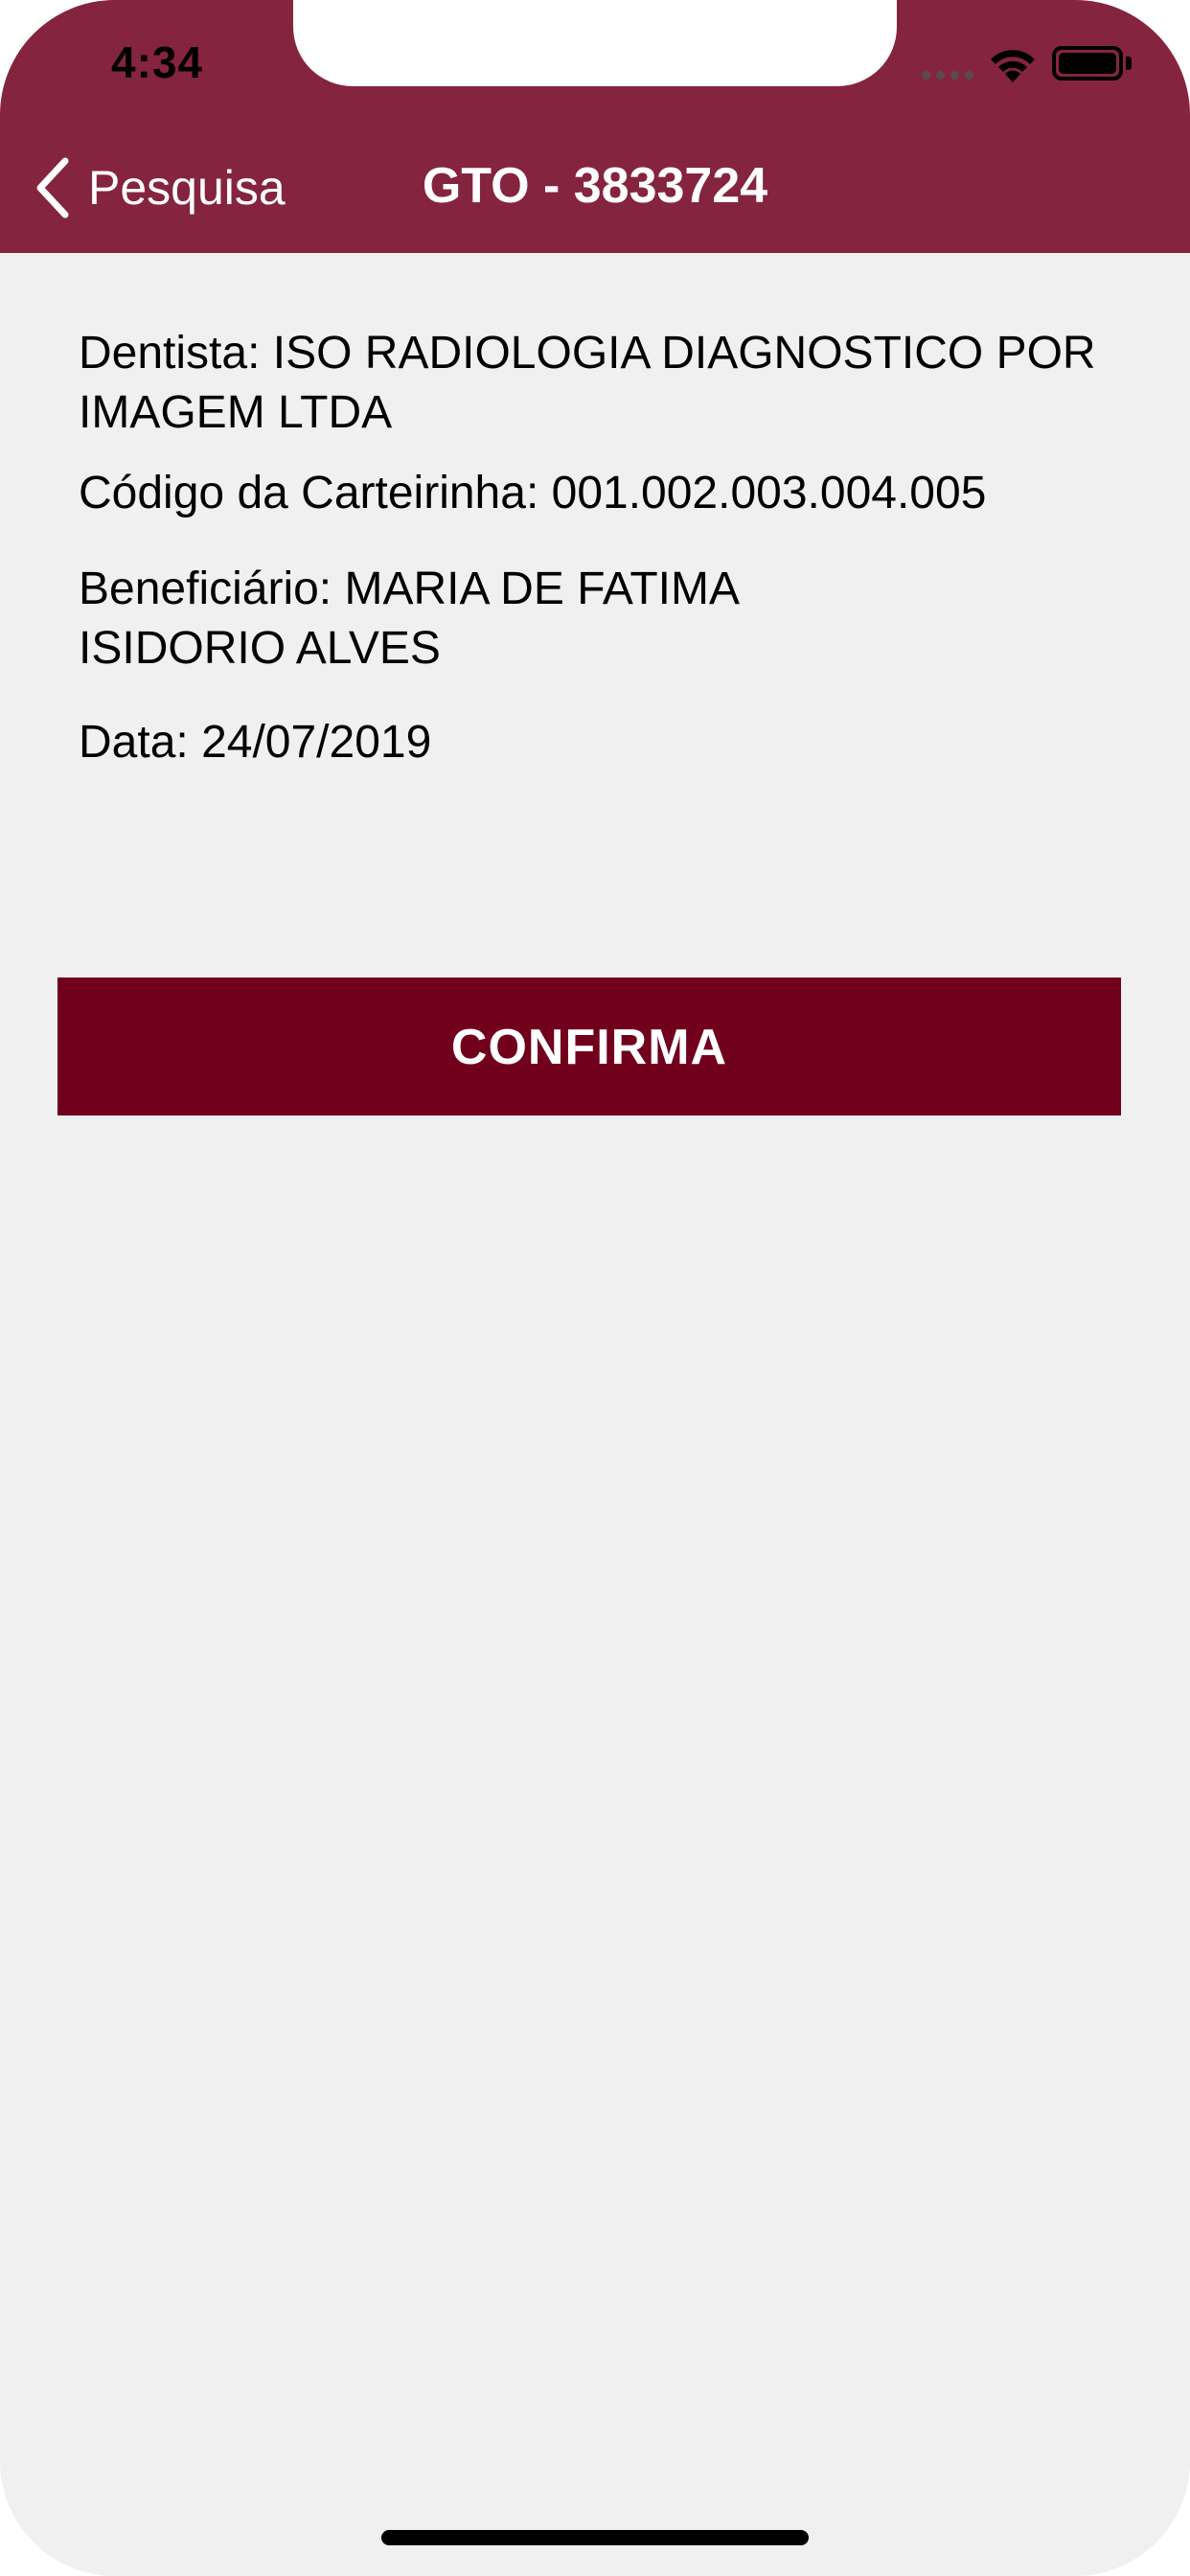 This screenshot has height=2576, width=1190. What do you see at coordinates (1129, 63) in the screenshot?
I see `battery-cap` at bounding box center [1129, 63].